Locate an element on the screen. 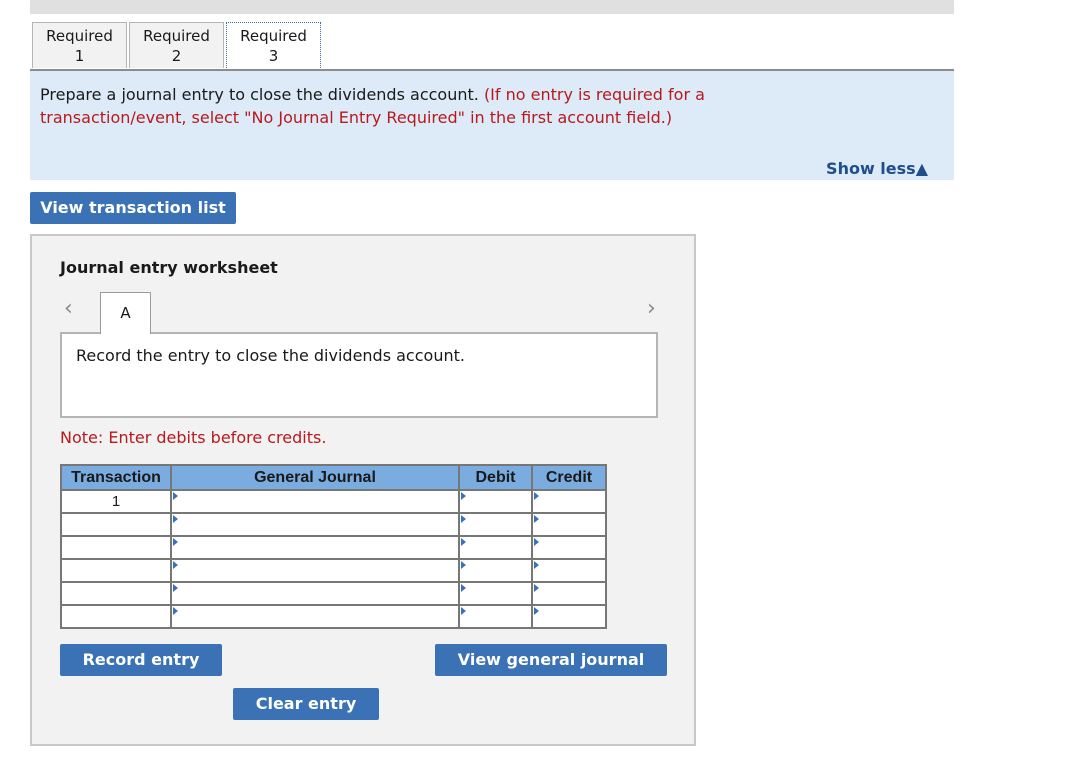 This screenshot has height=768, width=1068. chevron-right-icon: › is located at coordinates (651, 308).